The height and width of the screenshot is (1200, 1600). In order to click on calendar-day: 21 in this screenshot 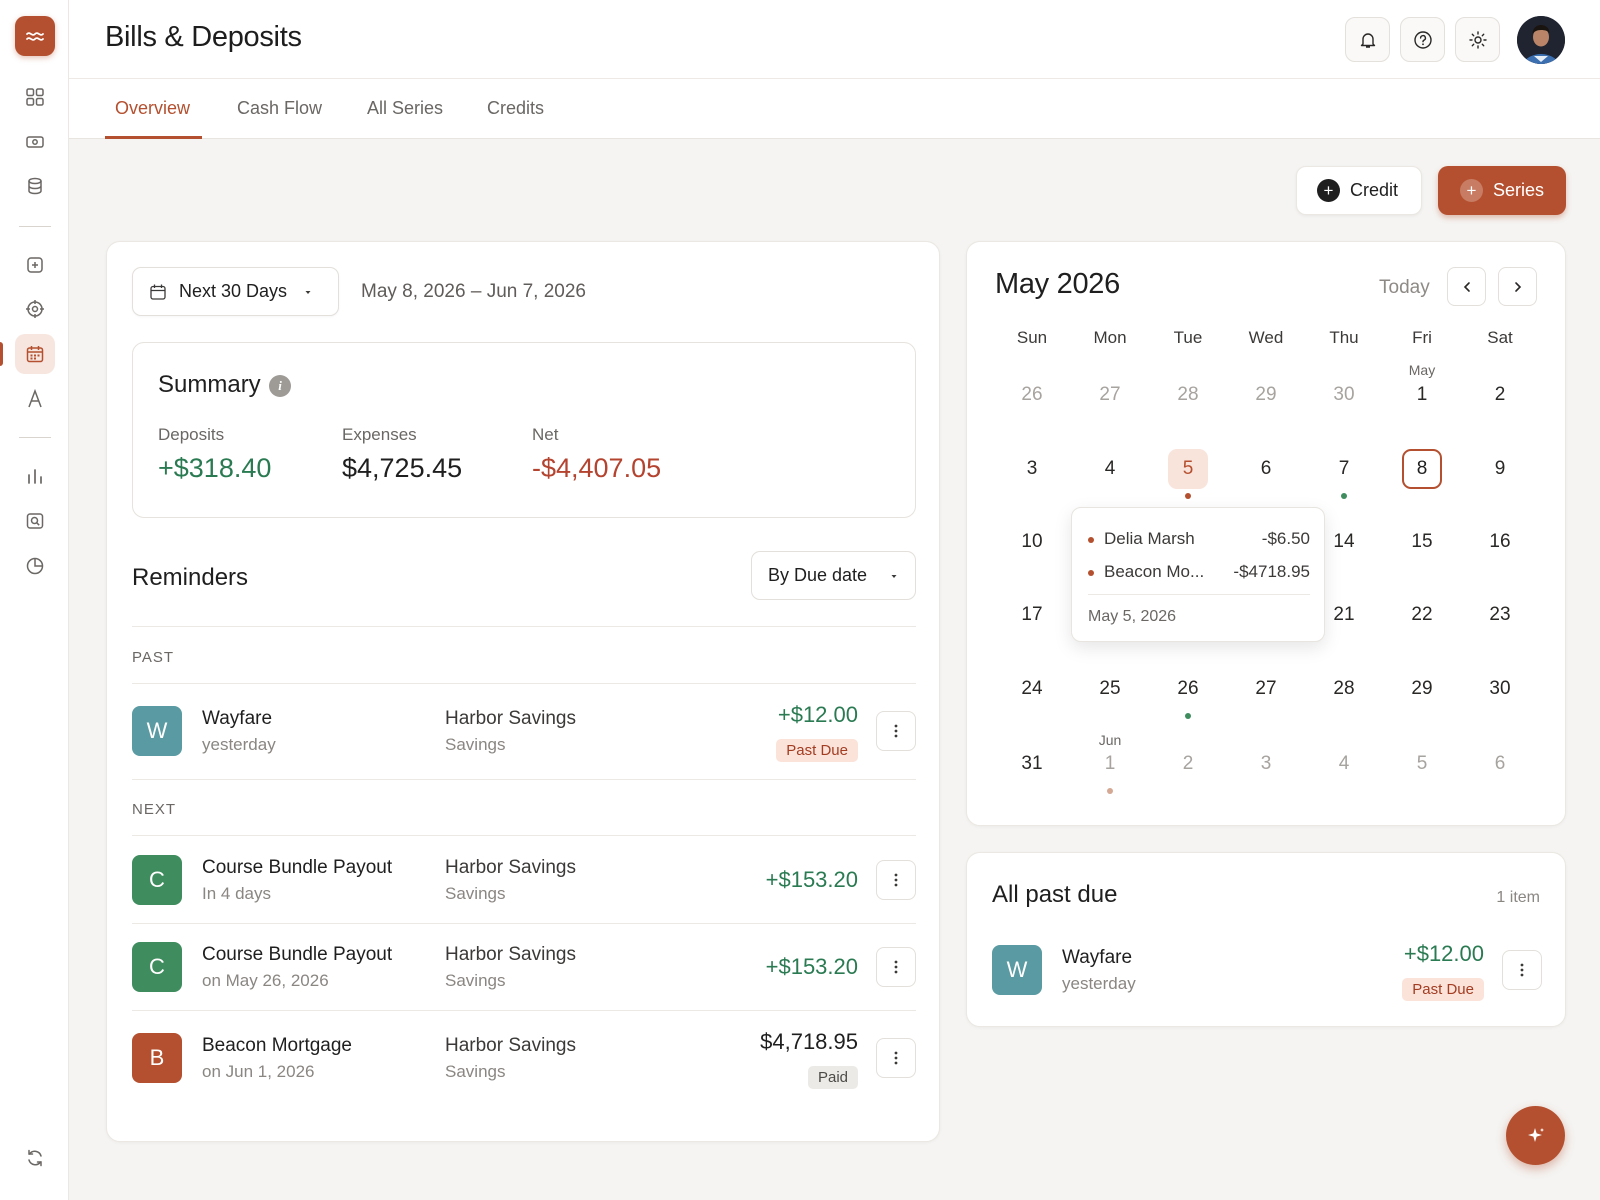, I will do `click(1344, 615)`.